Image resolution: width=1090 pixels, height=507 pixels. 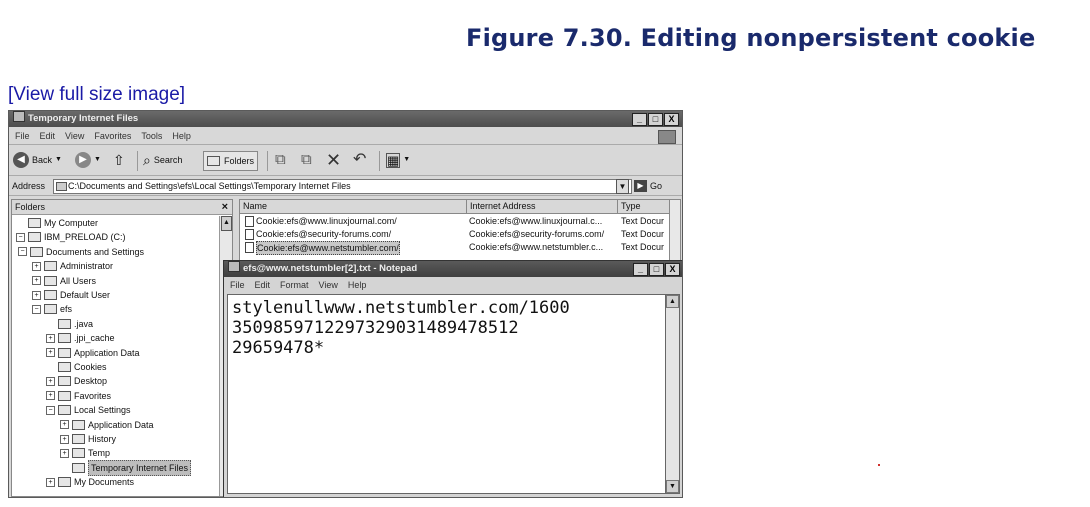 What do you see at coordinates (393, 160) in the screenshot?
I see `views-icon: ▦` at bounding box center [393, 160].